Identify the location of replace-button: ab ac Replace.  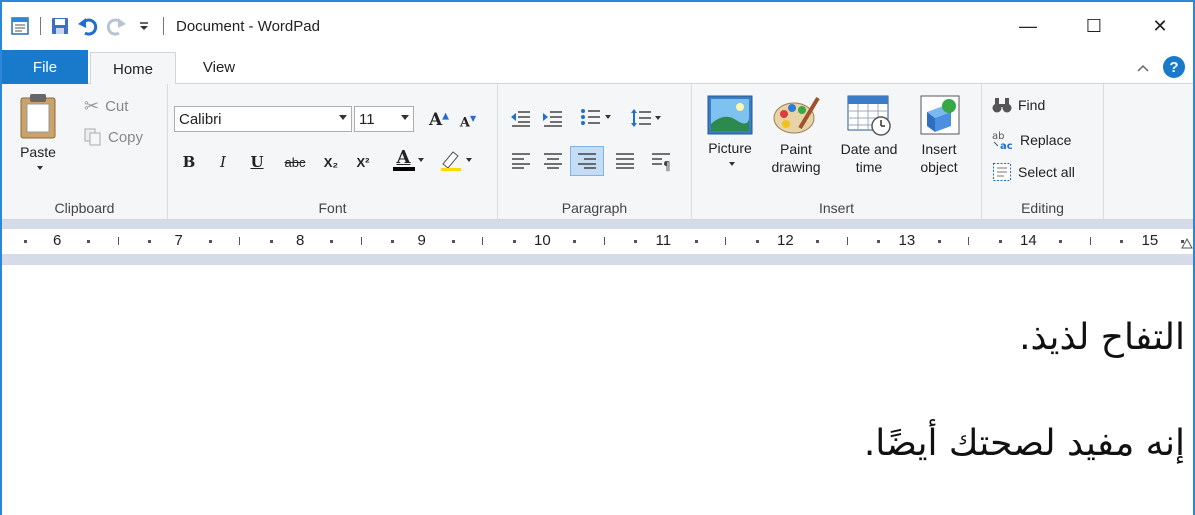
(1031, 140).